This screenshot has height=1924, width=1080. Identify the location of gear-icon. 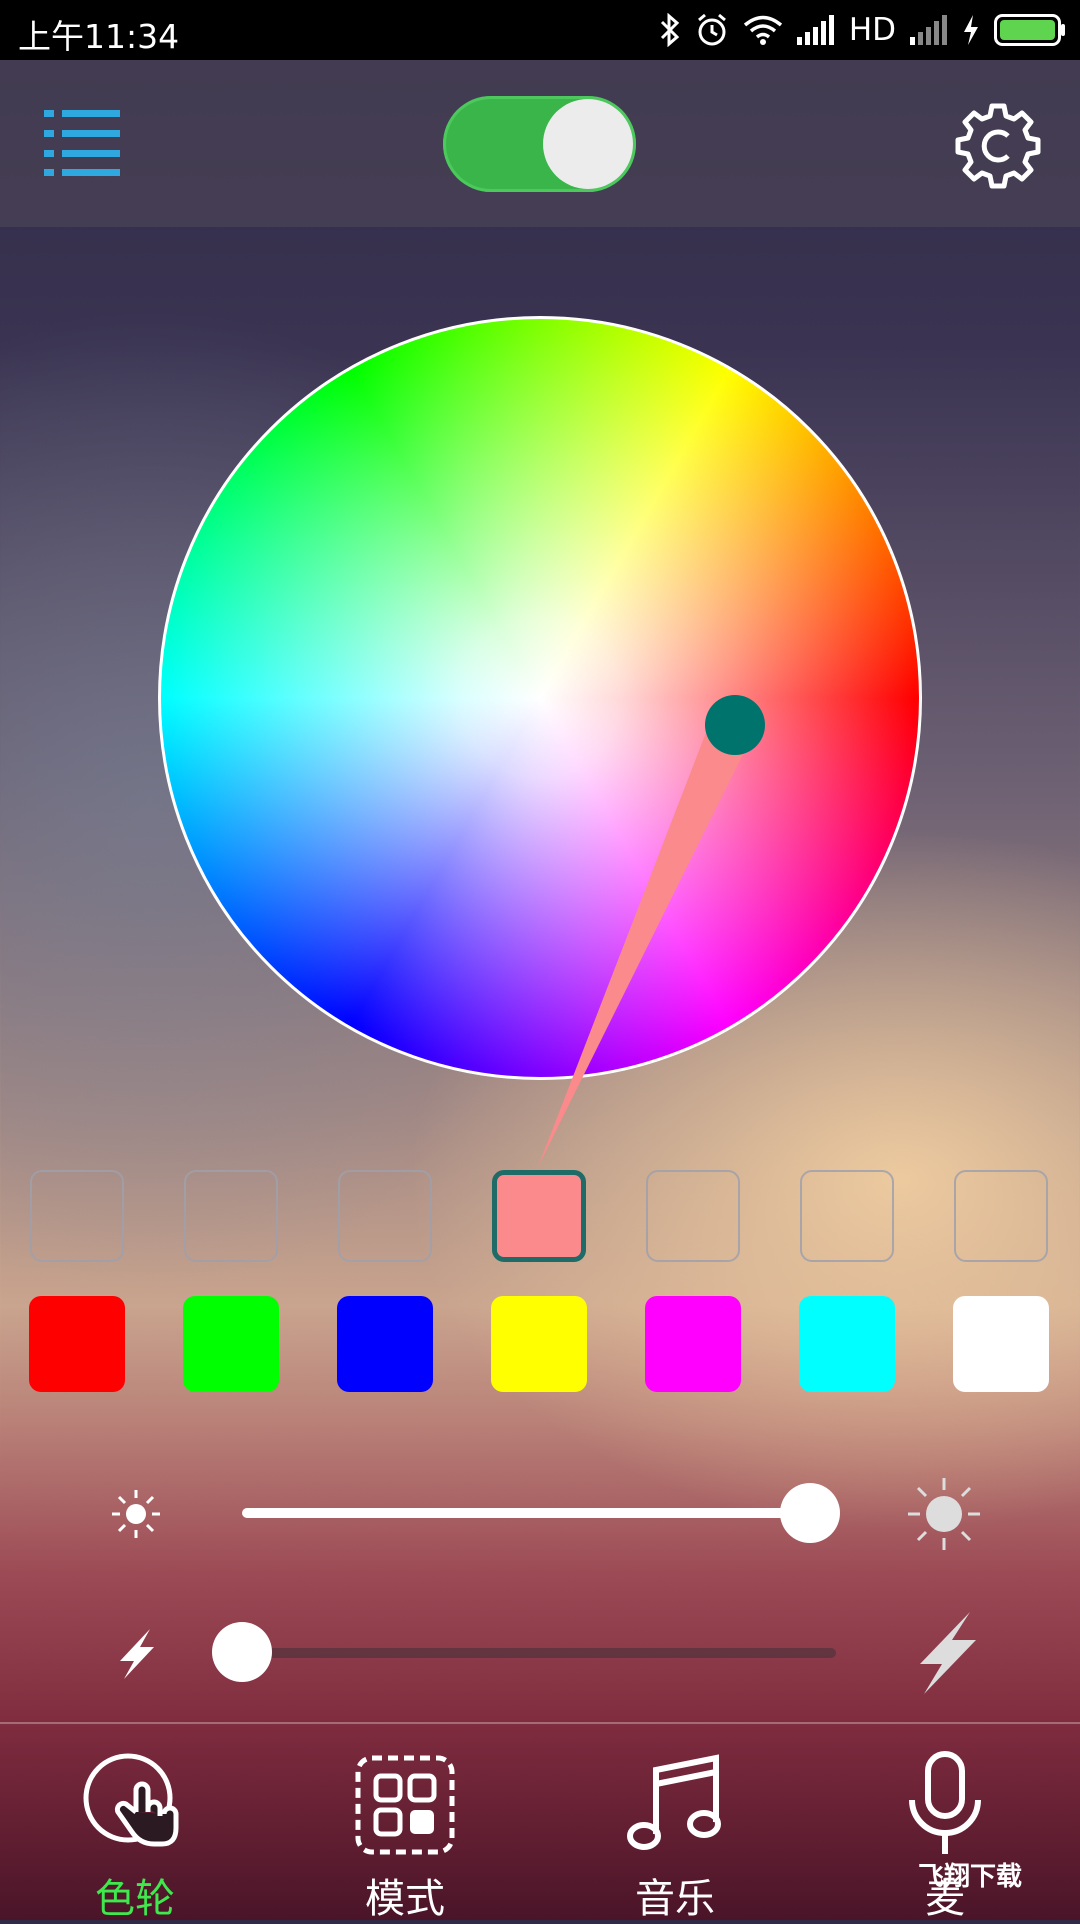
(998, 146).